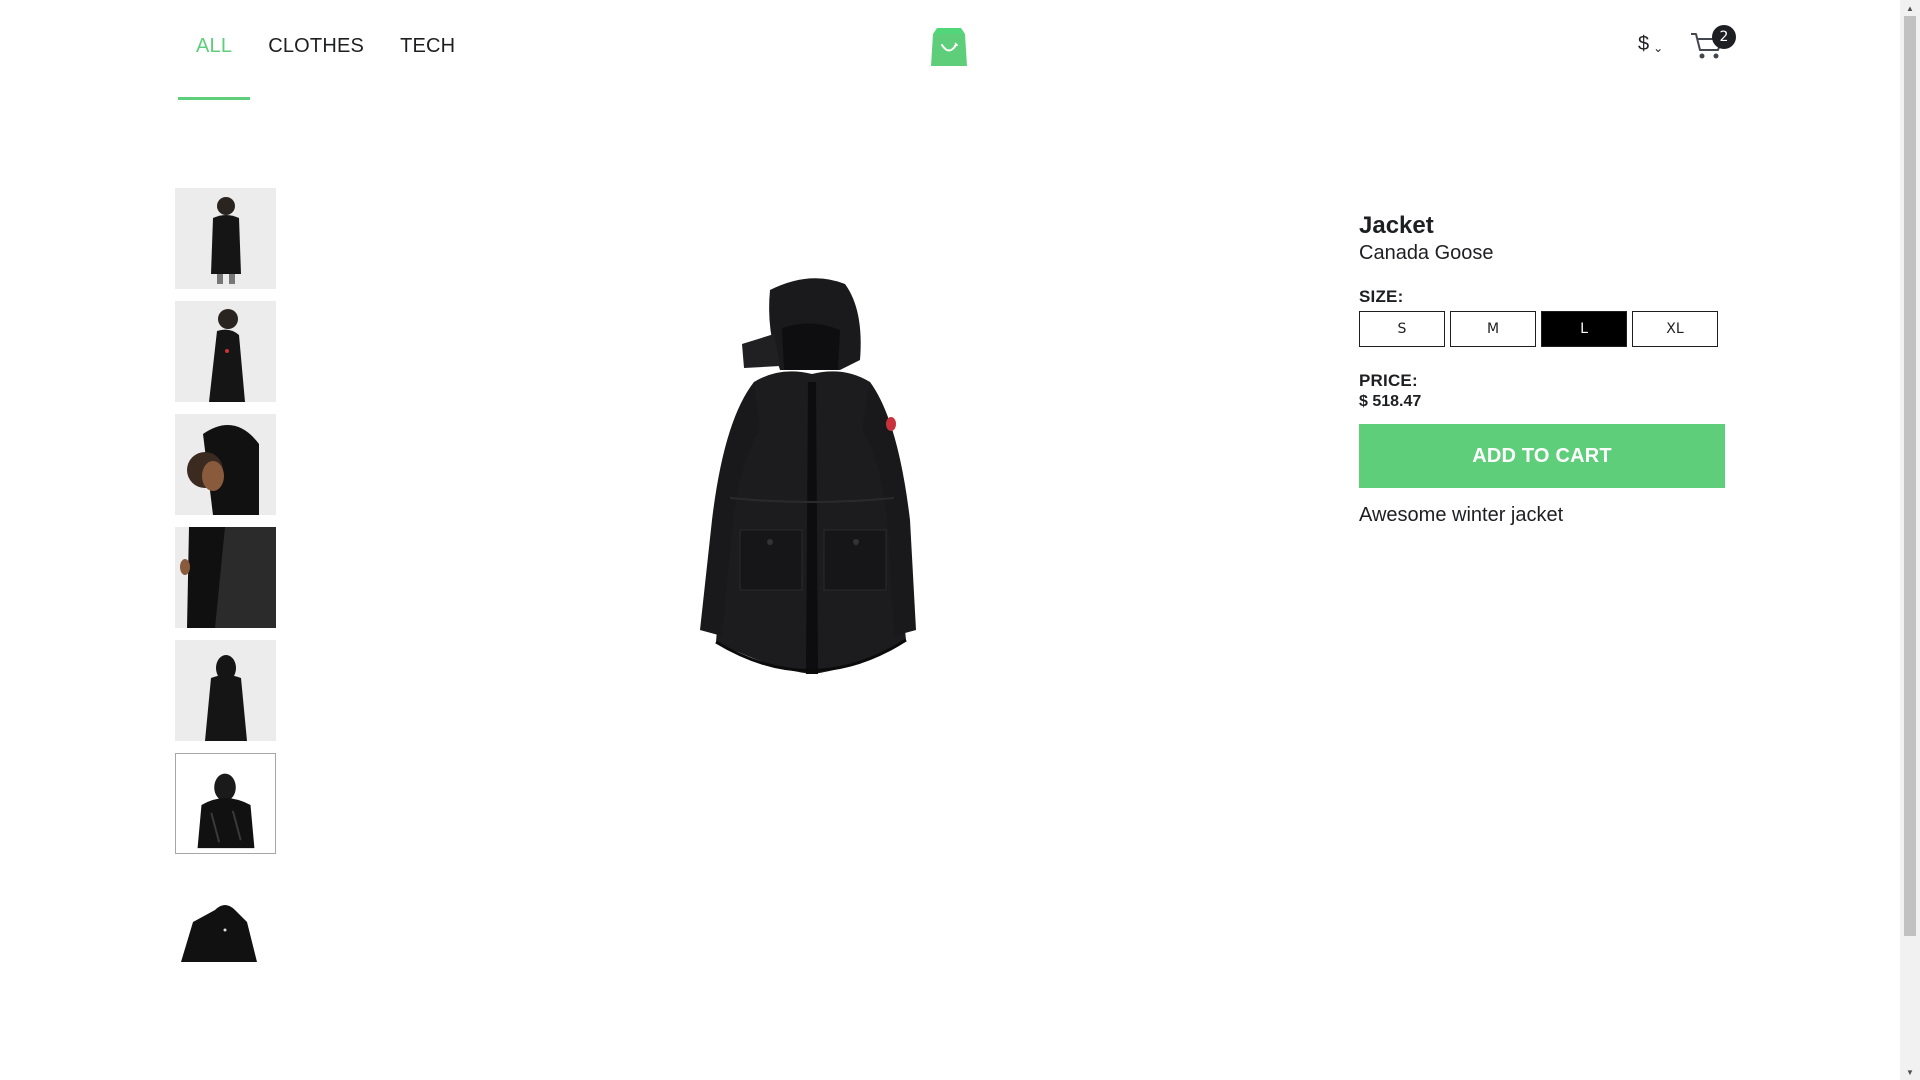  Describe the element at coordinates (1910, 8) in the screenshot. I see `scroll-up-arrow-icon: ▲` at that location.